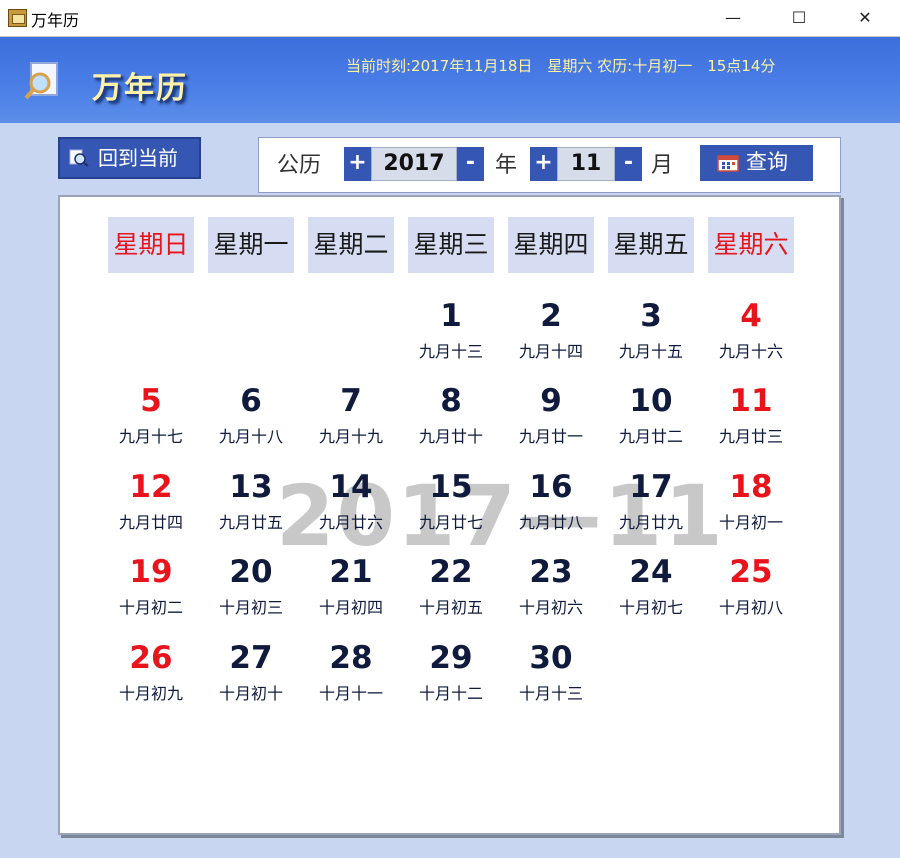  I want to click on day-number: 4, so click(751, 316).